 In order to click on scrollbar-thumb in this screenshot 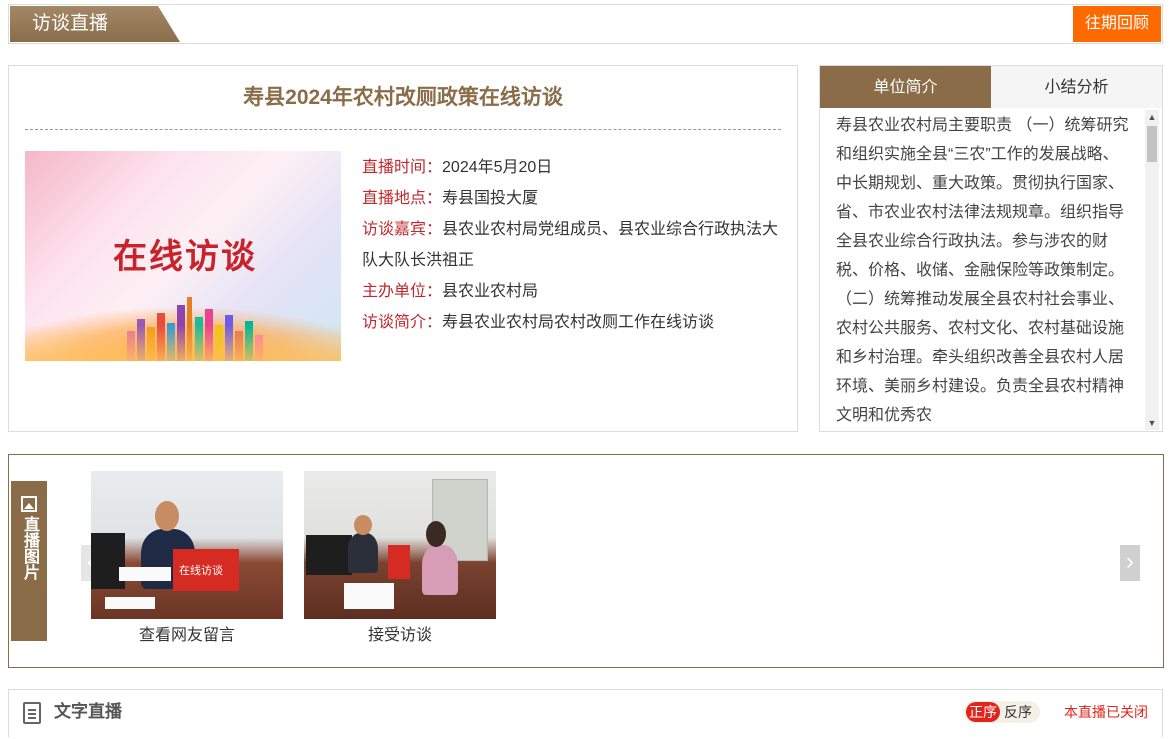, I will do `click(1152, 144)`.